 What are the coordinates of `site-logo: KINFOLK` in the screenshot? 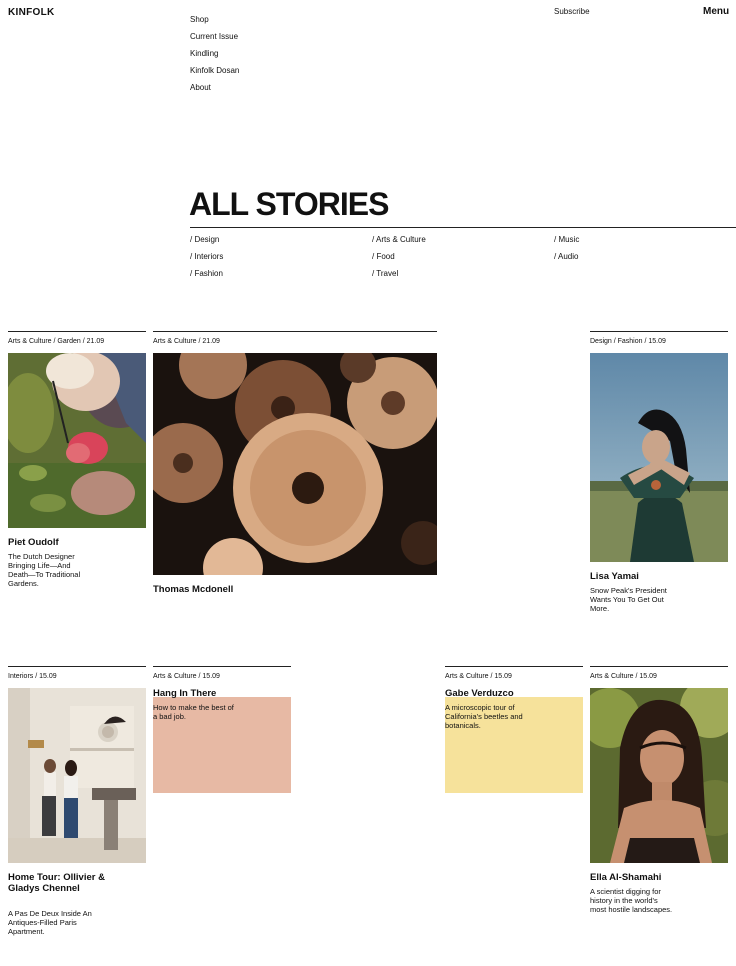 It's located at (31, 12).